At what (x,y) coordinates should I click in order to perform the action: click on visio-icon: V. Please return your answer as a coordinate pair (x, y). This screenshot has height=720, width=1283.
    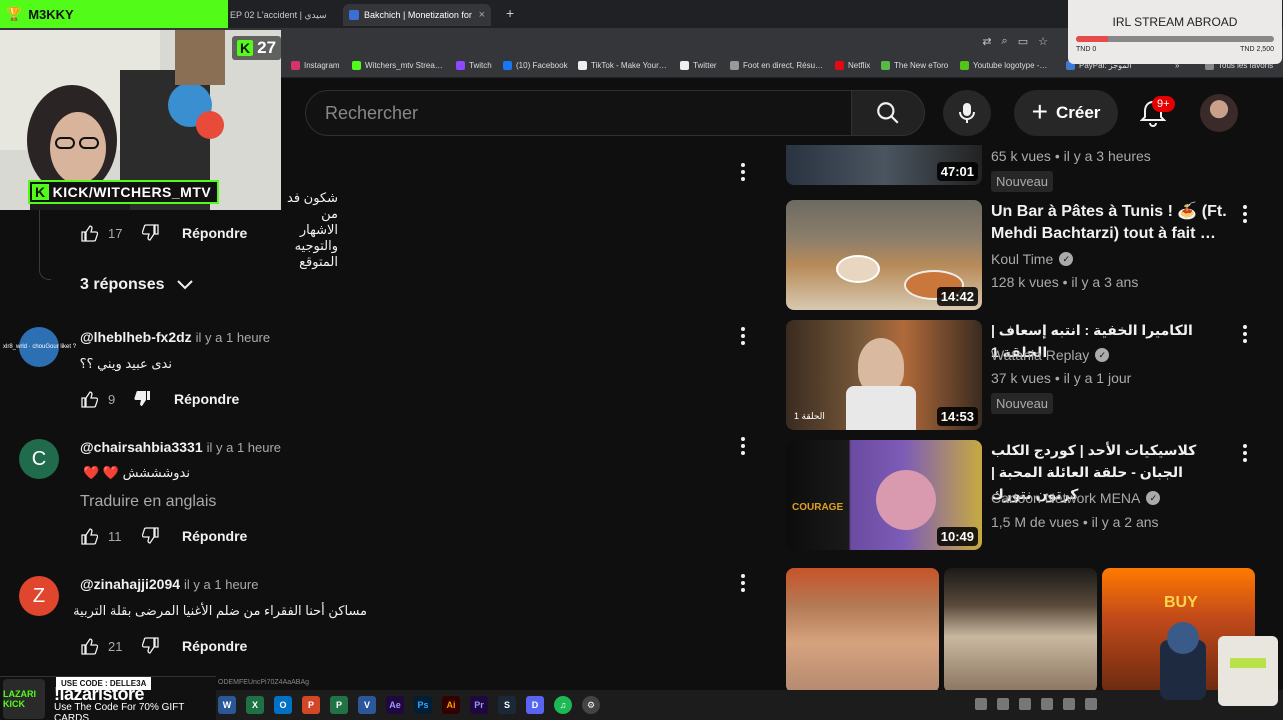
    Looking at the image, I should click on (367, 705).